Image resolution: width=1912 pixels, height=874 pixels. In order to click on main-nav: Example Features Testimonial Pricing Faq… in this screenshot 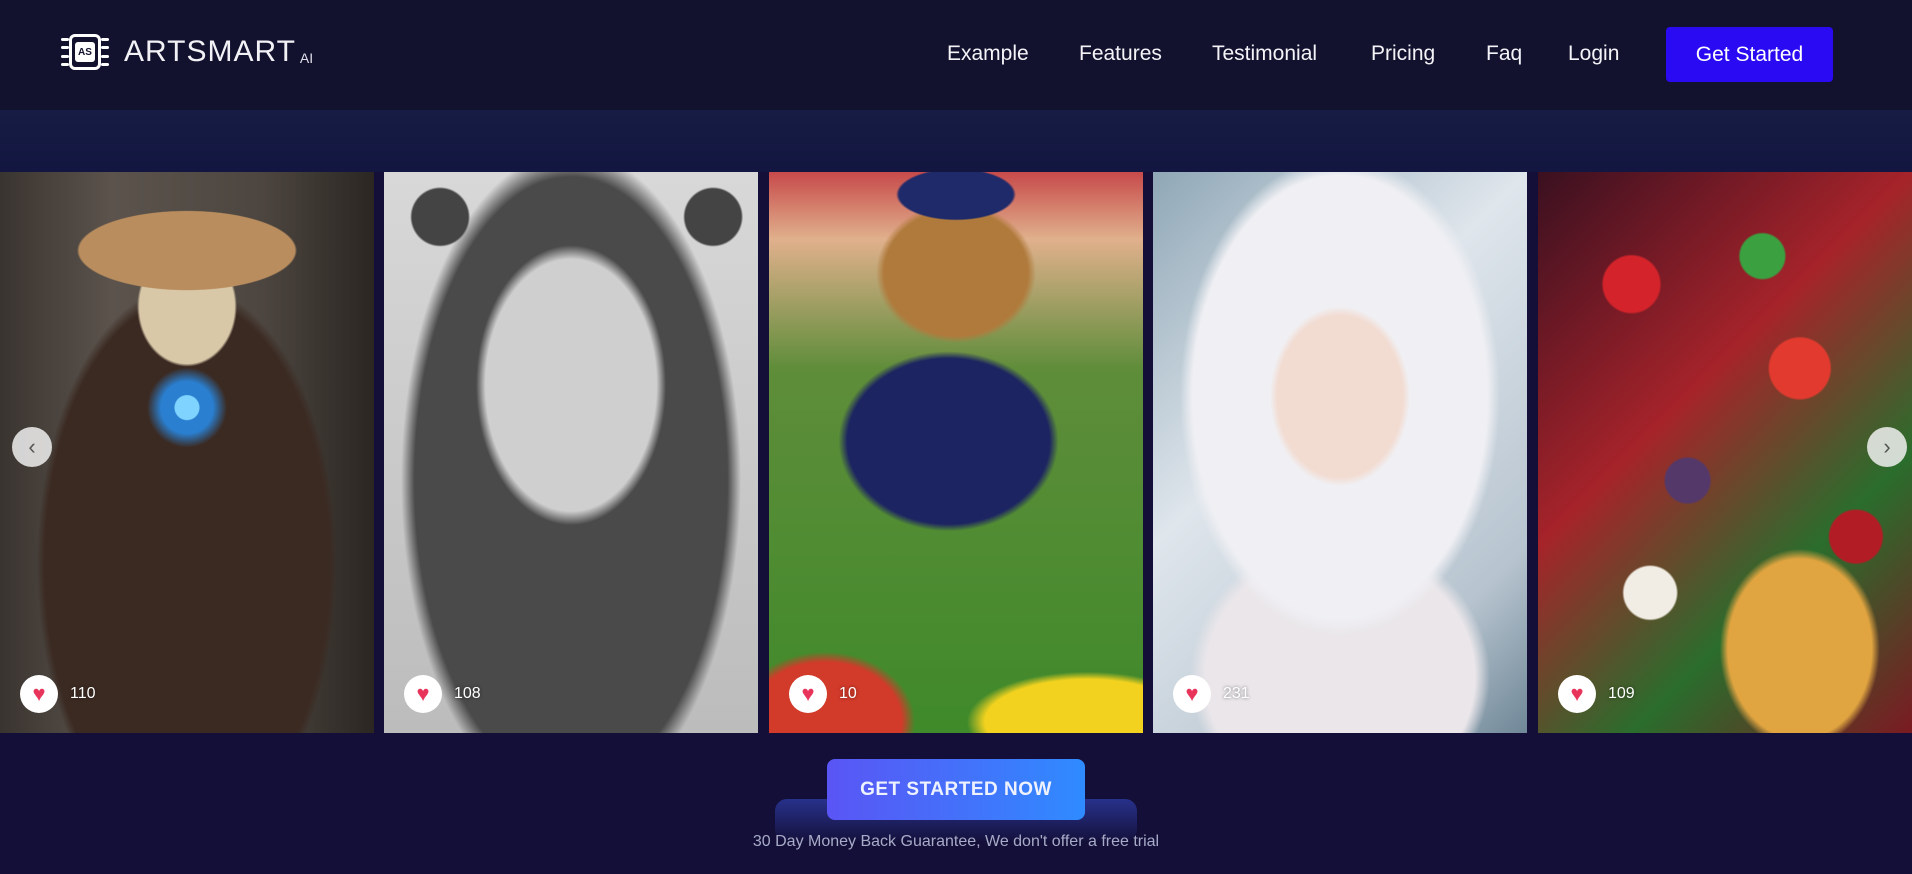, I will do `click(956, 55)`.